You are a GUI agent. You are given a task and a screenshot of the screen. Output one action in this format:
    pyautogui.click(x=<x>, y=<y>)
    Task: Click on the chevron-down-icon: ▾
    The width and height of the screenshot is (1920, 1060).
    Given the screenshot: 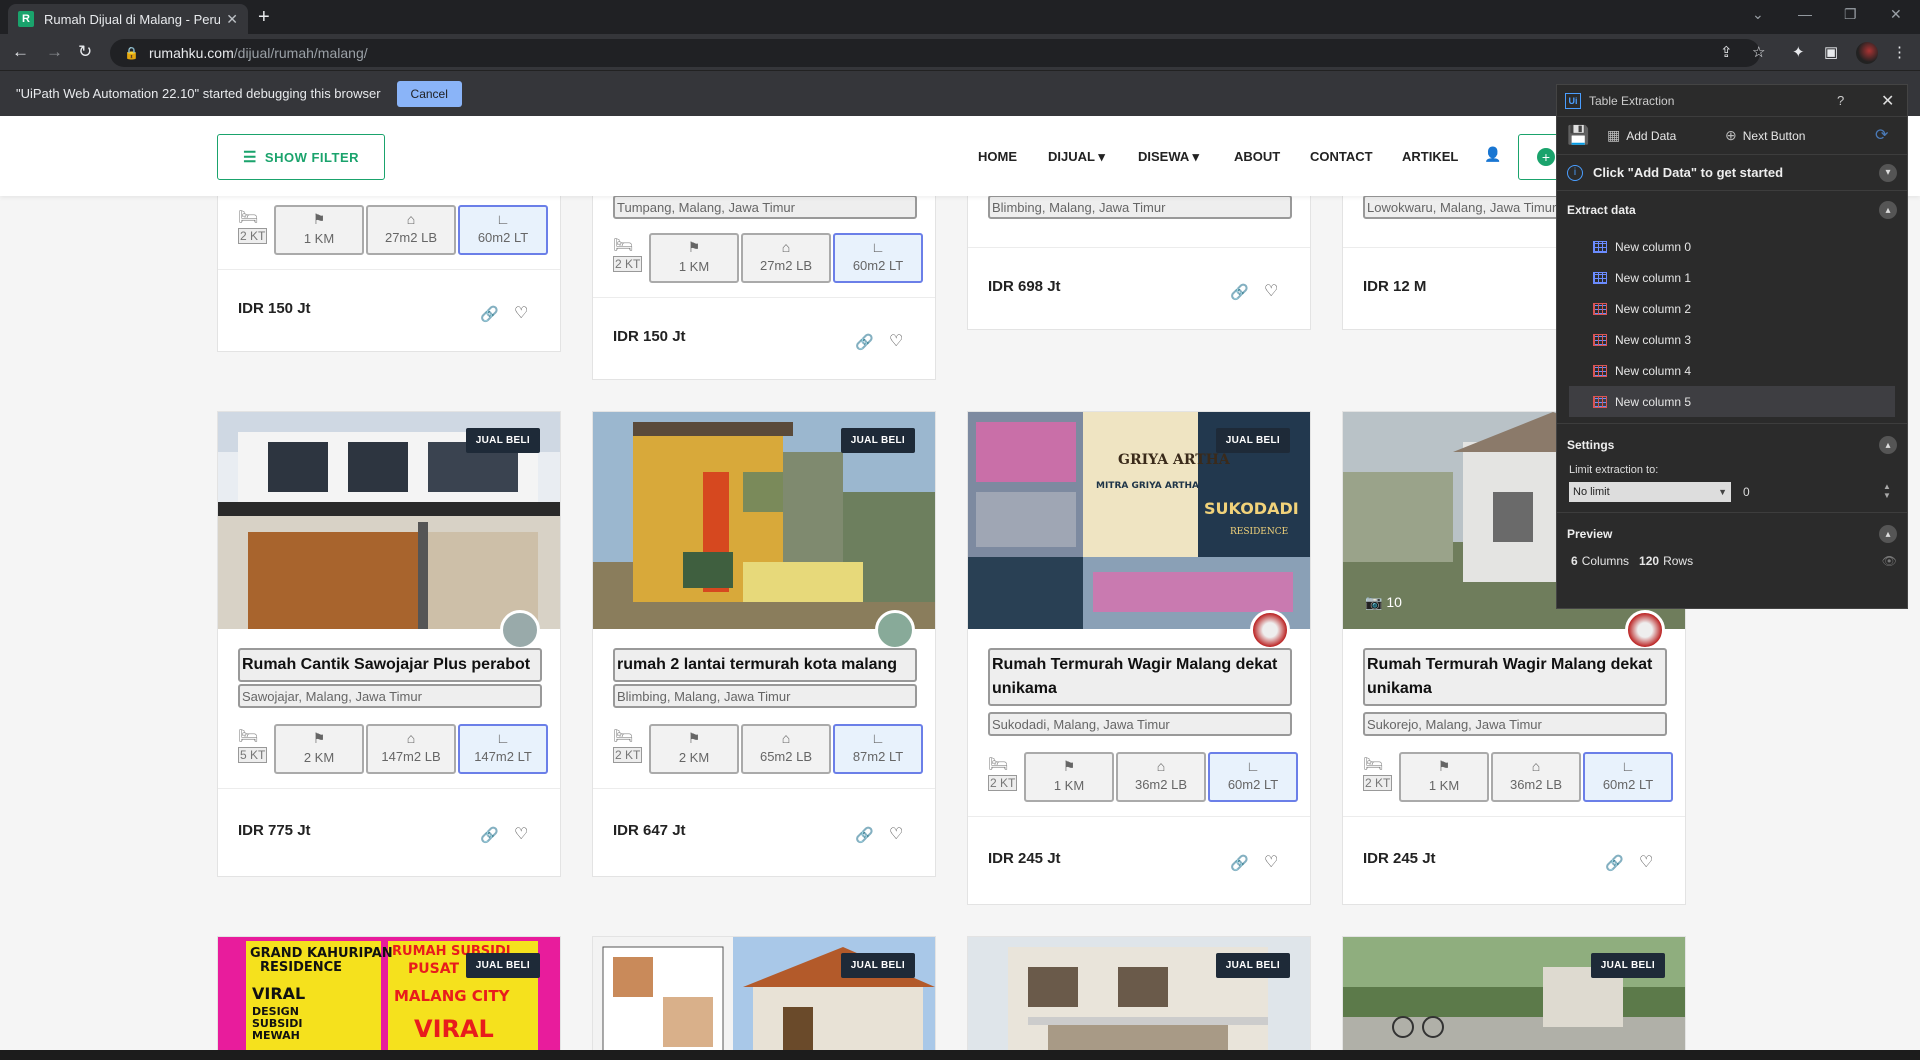 What is the action you would take?
    pyautogui.click(x=1888, y=172)
    